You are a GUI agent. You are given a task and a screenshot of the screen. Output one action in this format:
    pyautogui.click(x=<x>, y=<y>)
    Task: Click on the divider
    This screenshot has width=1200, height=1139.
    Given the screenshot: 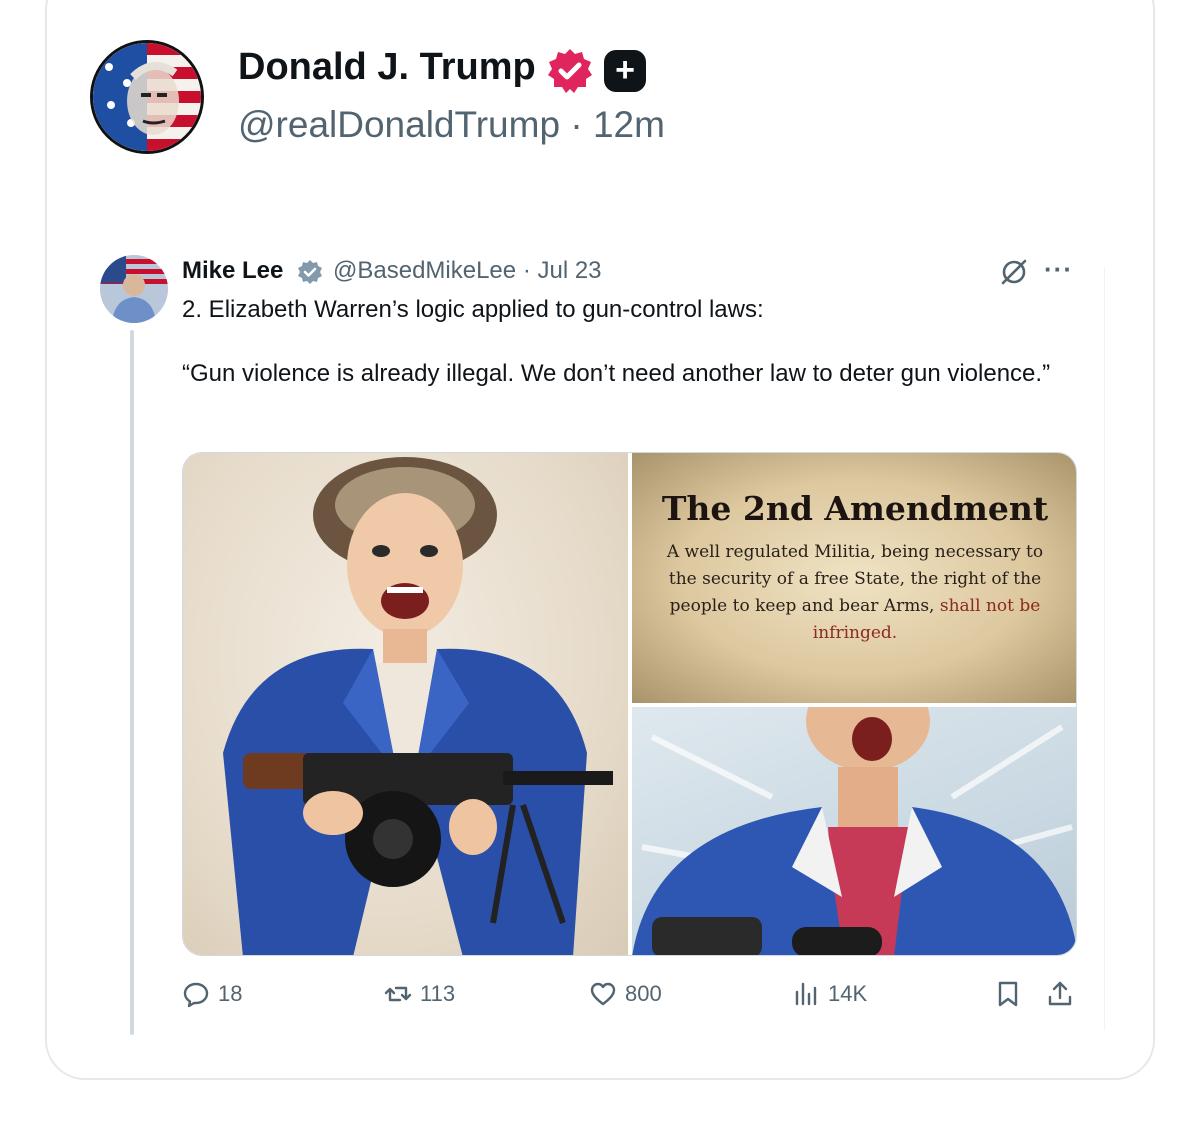 What is the action you would take?
    pyautogui.click(x=1104, y=649)
    